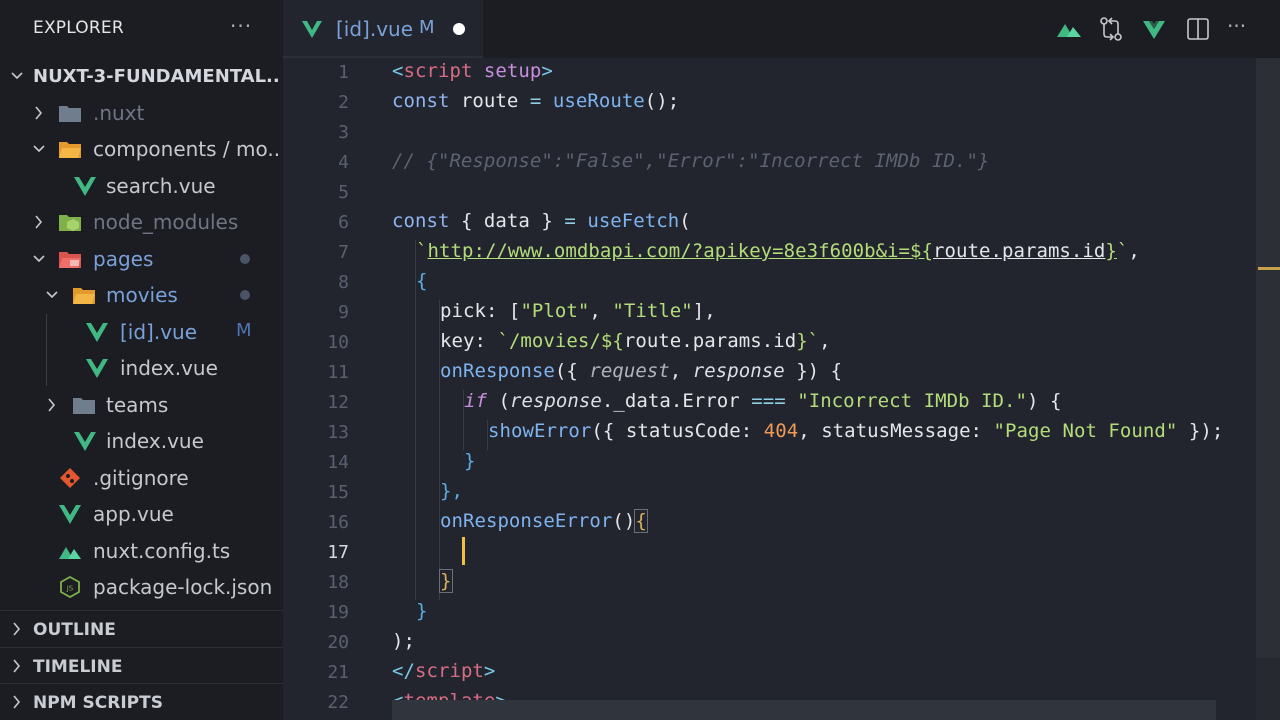 The width and height of the screenshot is (1280, 720). I want to click on tree-item-movies-folder: movies, so click(141, 295).